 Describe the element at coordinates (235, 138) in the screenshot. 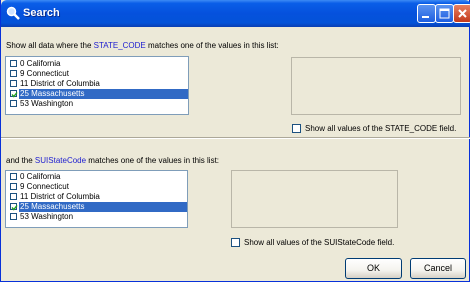

I see `section-divider` at that location.